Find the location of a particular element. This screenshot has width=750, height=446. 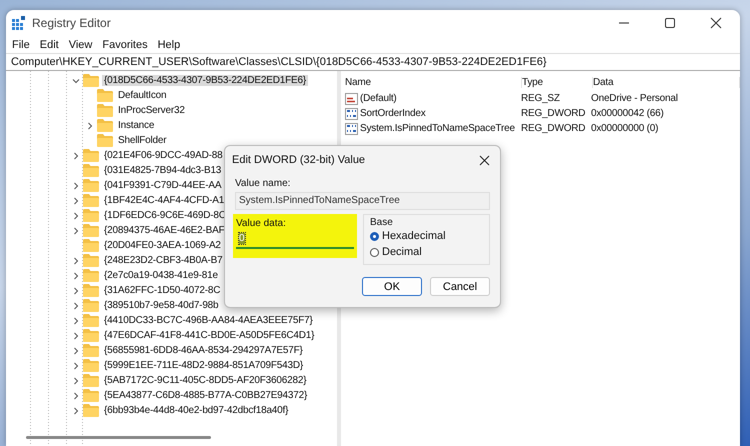

tree-item: {041F9391-C79D-44EE-AA is located at coordinates (163, 185).